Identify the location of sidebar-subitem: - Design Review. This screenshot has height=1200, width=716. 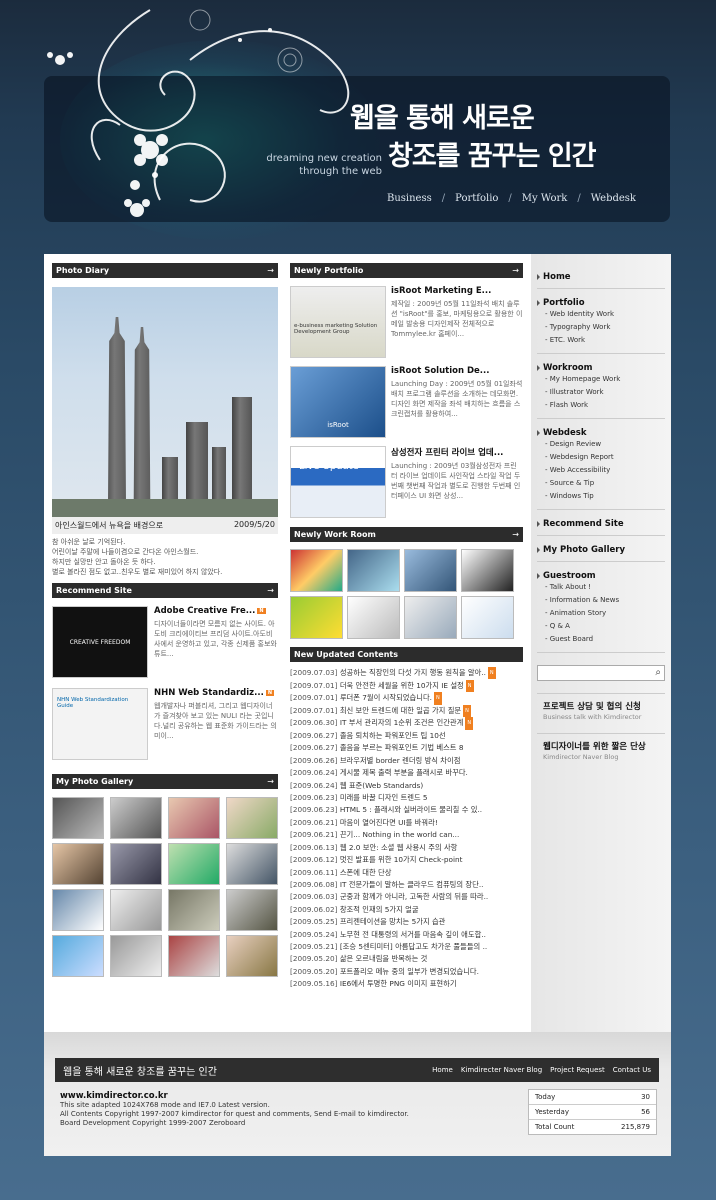
(601, 444).